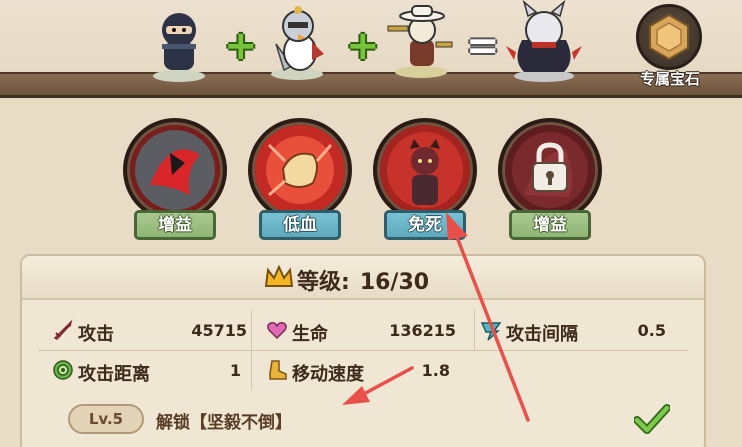 The height and width of the screenshot is (447, 742). I want to click on cowboy-cat-hero-icon, so click(421, 41).